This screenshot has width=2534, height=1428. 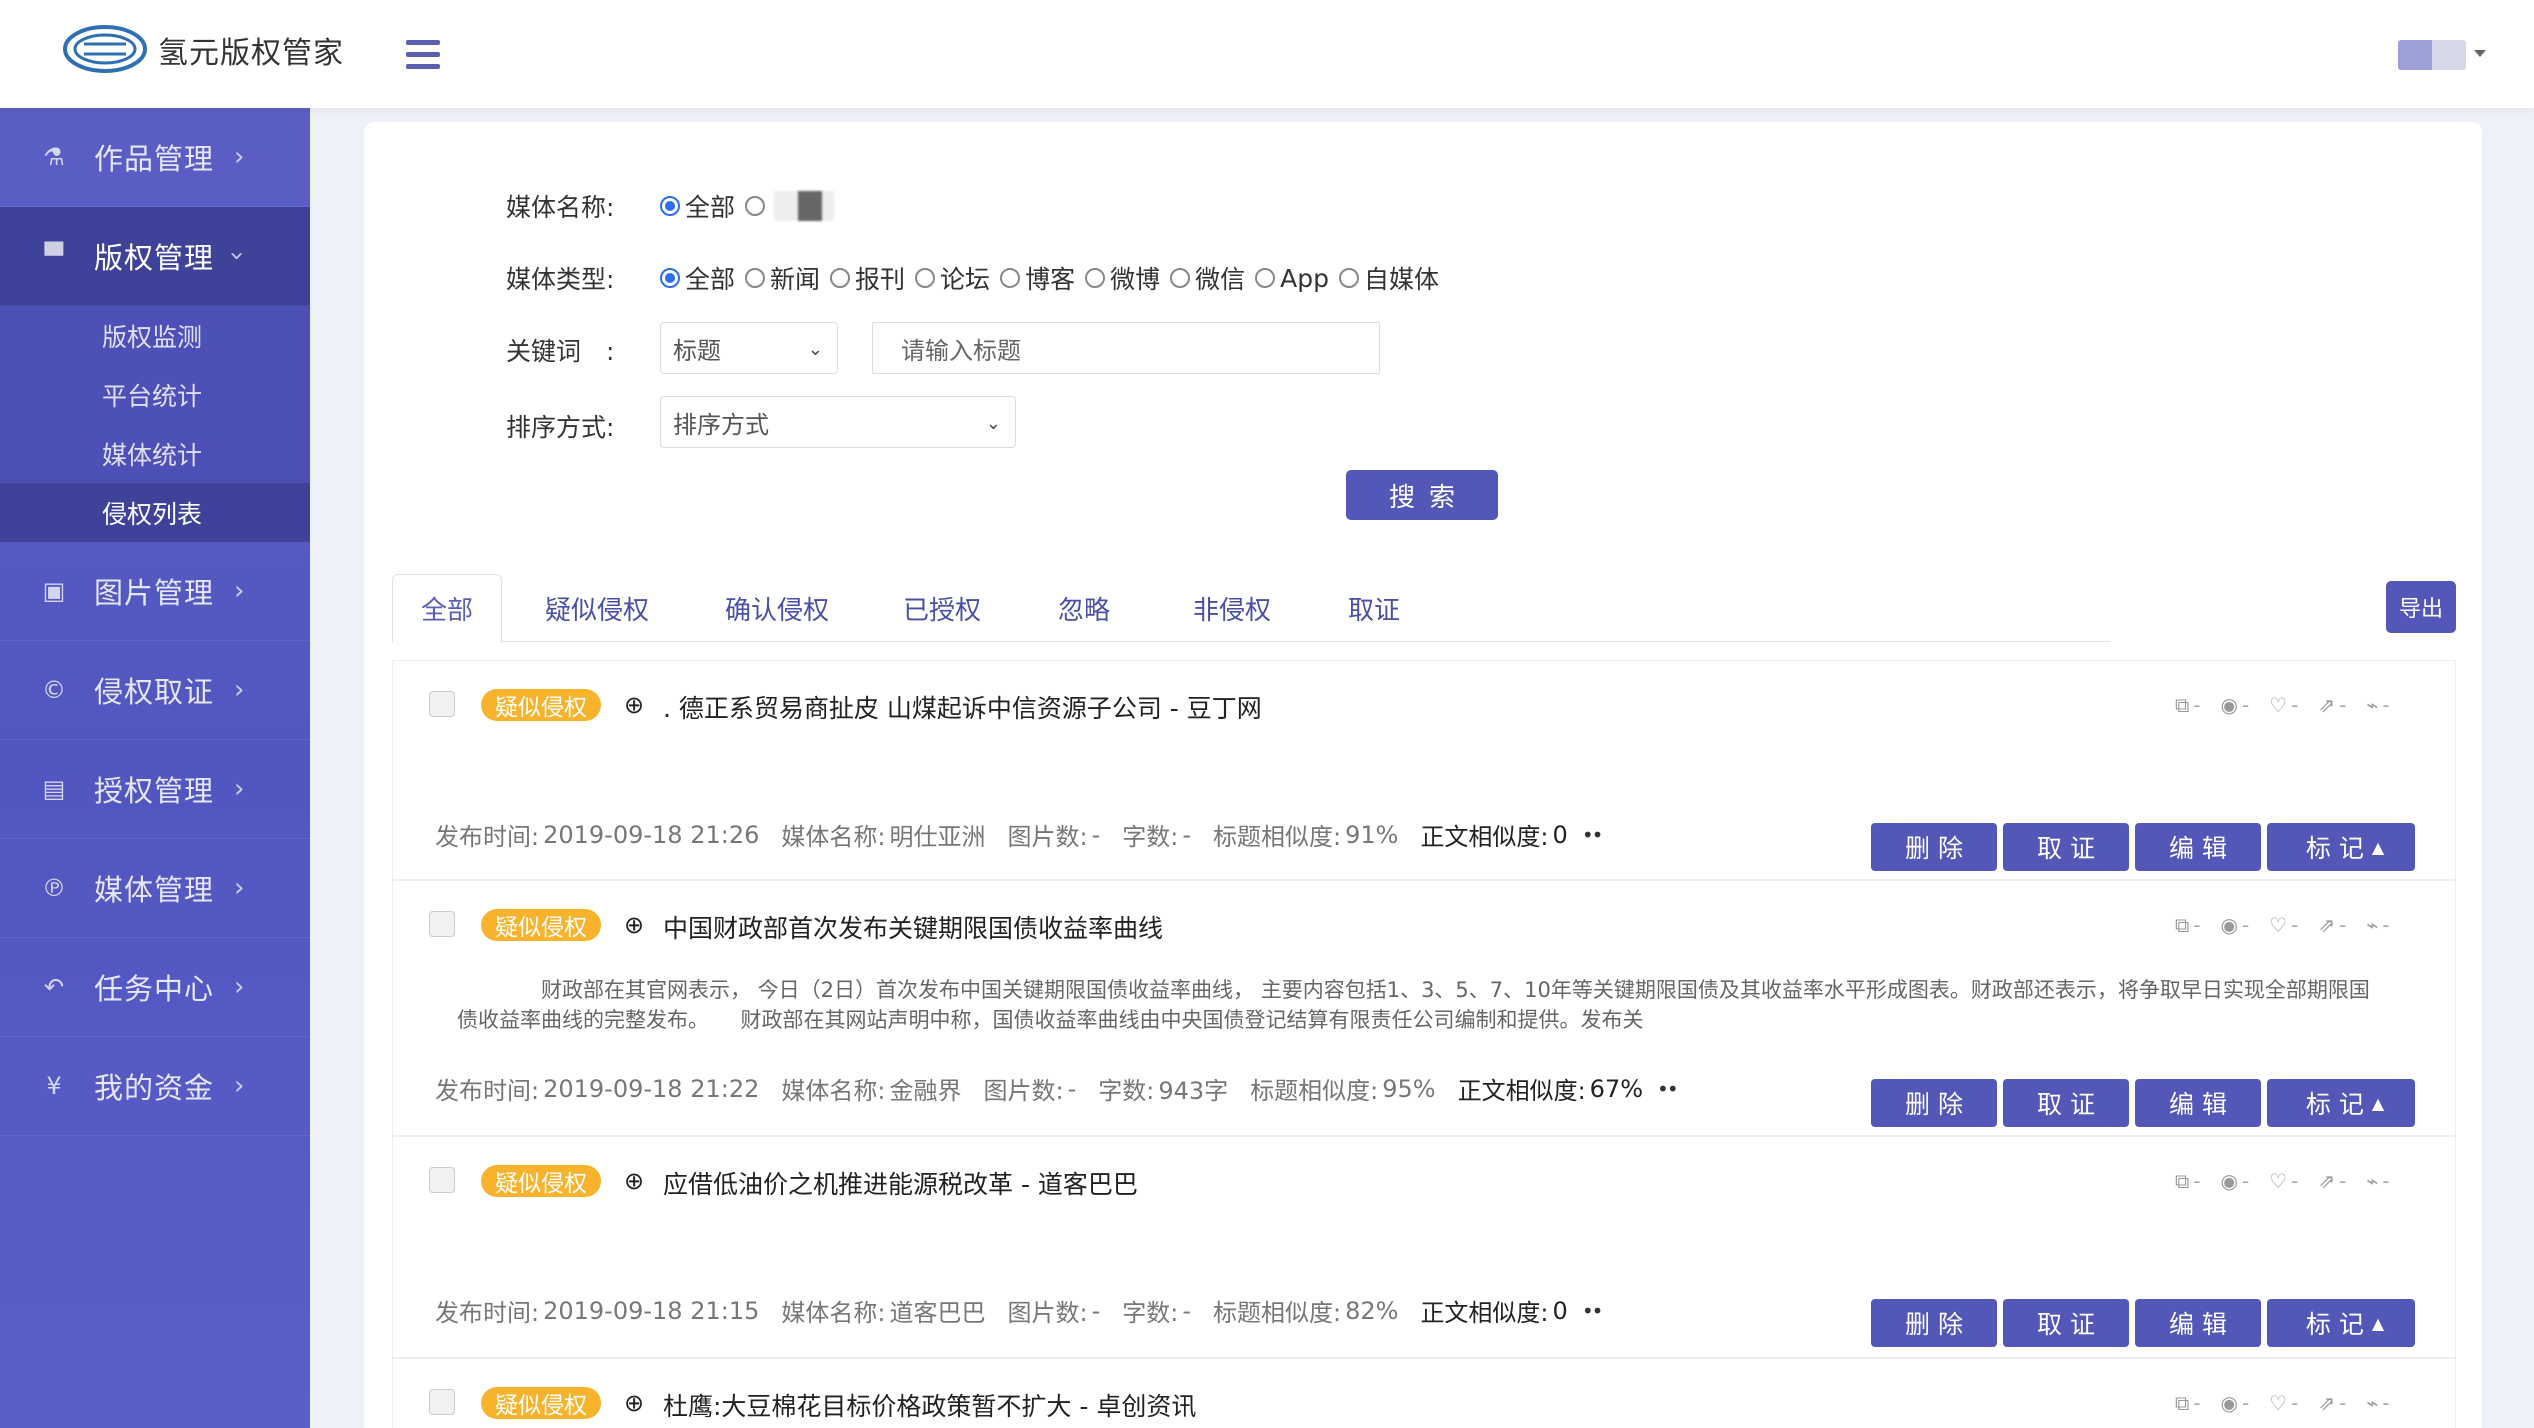 What do you see at coordinates (833, 1091) in the screenshot?
I see `meta-label: 媒体名称:` at bounding box center [833, 1091].